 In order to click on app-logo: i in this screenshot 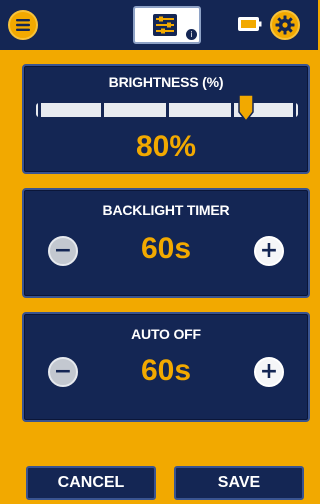, I will do `click(167, 25)`.